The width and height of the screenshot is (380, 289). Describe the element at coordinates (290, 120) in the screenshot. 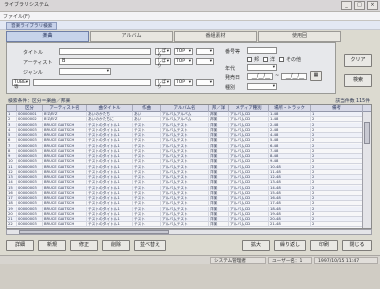

I see `table-cell: 1-48` at that location.